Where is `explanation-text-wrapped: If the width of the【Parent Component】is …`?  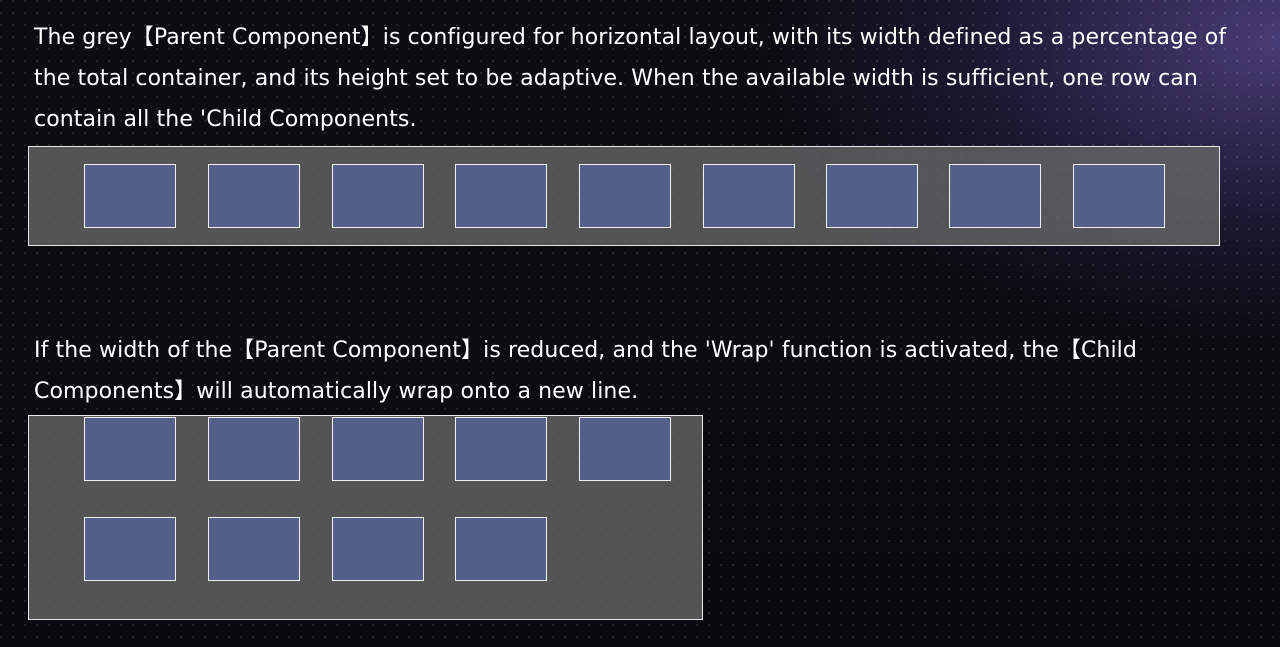 explanation-text-wrapped: If the width of the【Parent Component】is … is located at coordinates (585, 371).